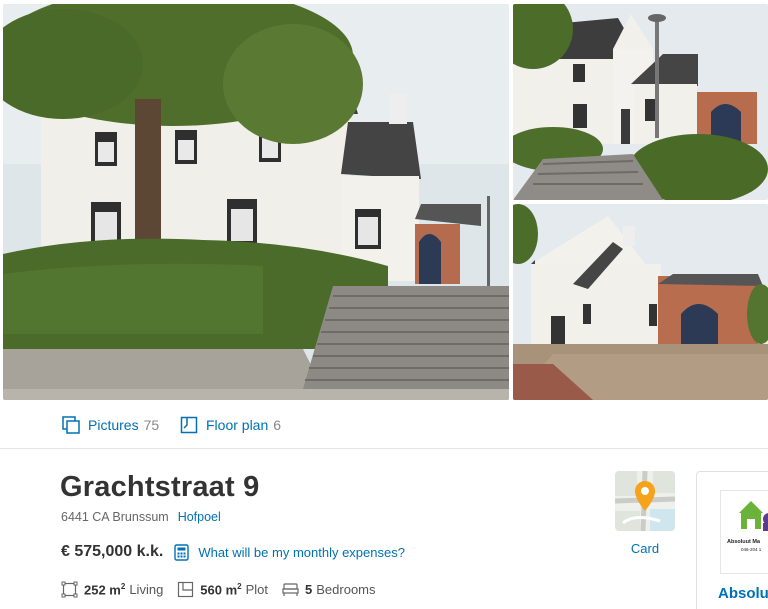  Describe the element at coordinates (237, 425) in the screenshot. I see `floorplan-label: Floor plan` at that location.